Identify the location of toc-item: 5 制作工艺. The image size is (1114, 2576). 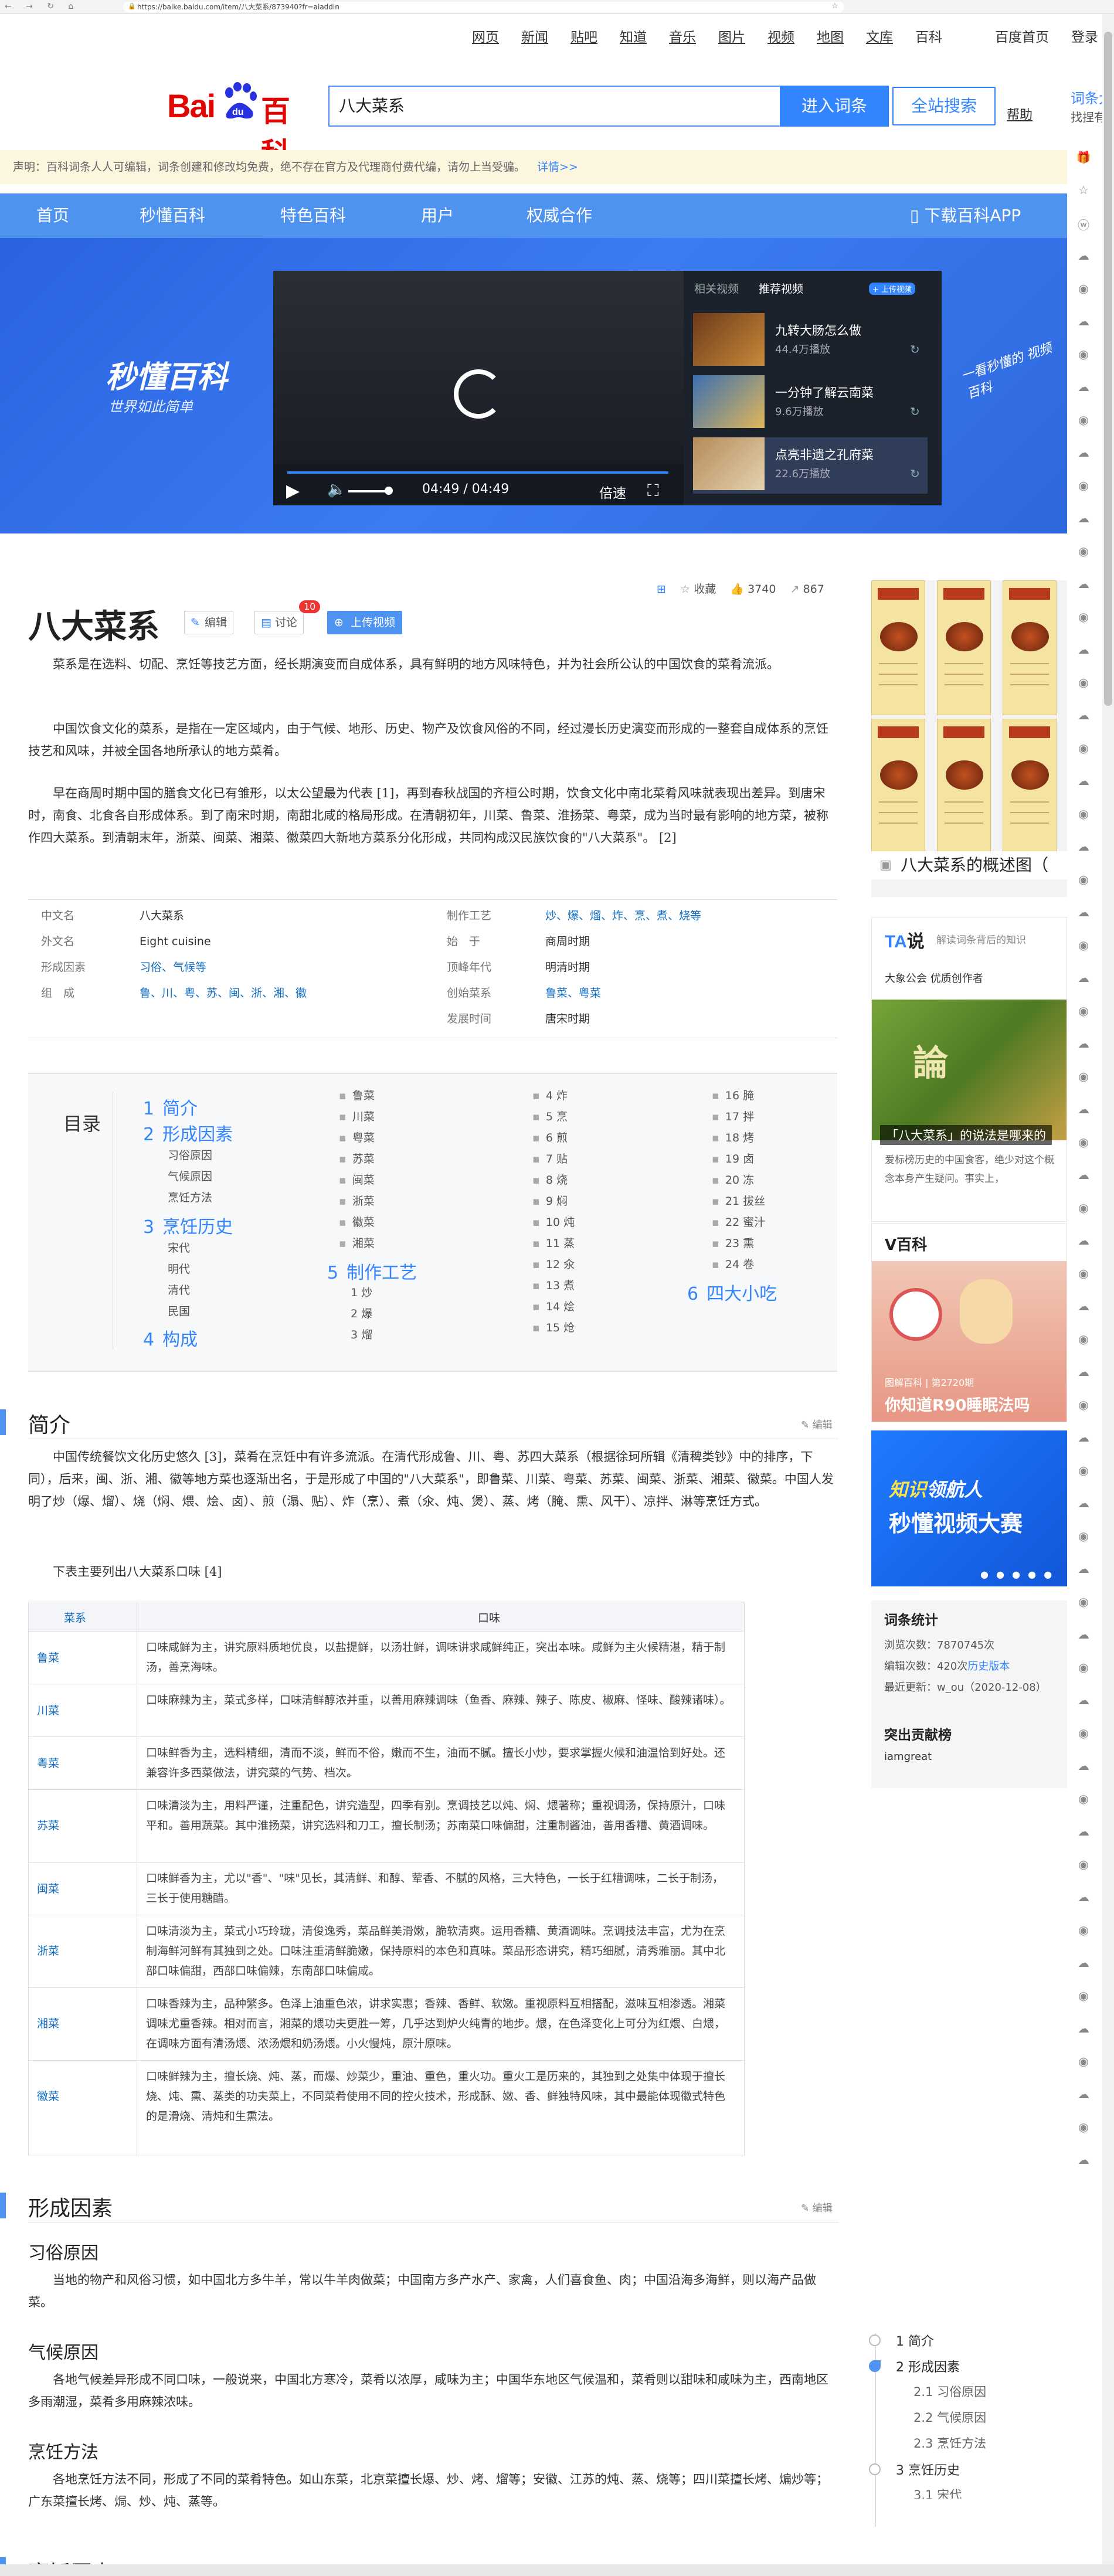
(372, 1271).